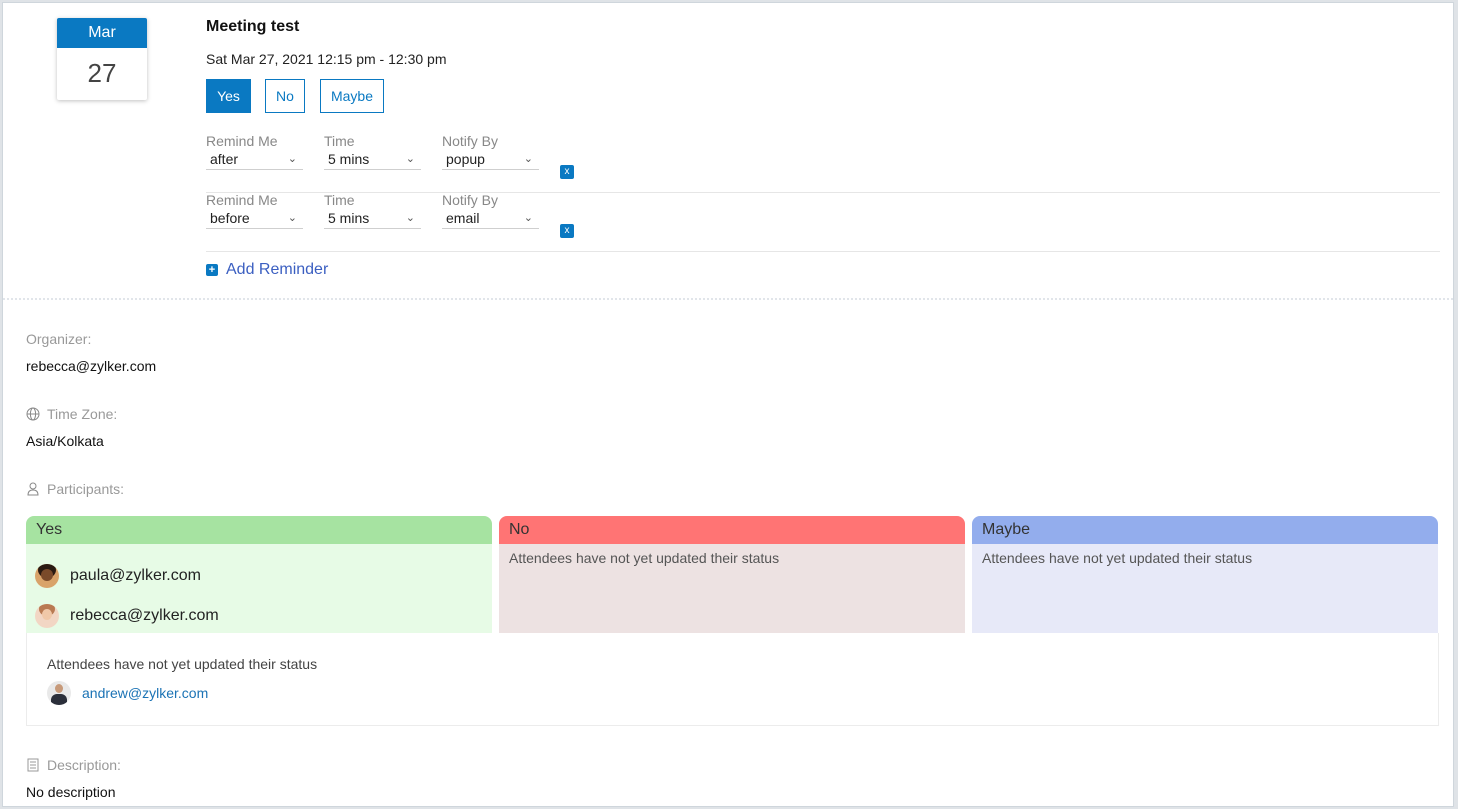 The height and width of the screenshot is (809, 1458). Describe the element at coordinates (33, 765) in the screenshot. I see `document-icon` at that location.